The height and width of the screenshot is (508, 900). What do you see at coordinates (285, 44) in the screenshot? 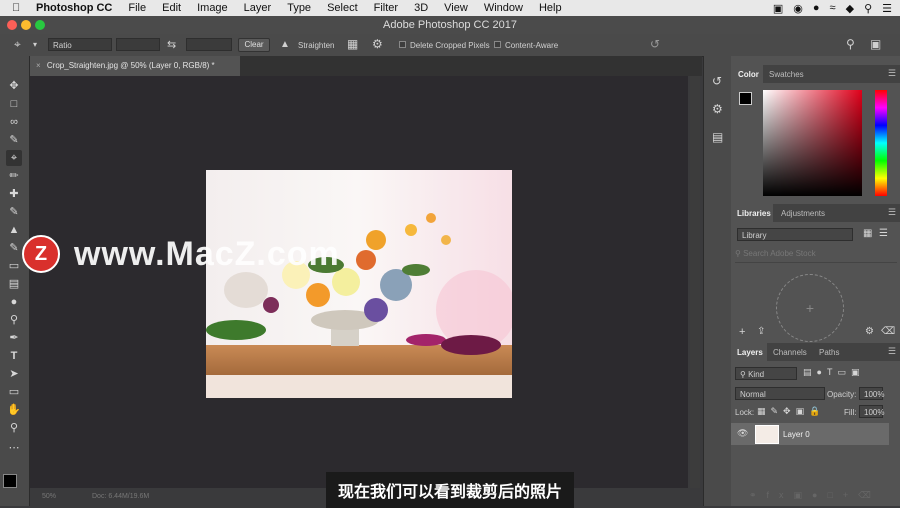
I see `straighten-icon: ▲` at bounding box center [285, 44].